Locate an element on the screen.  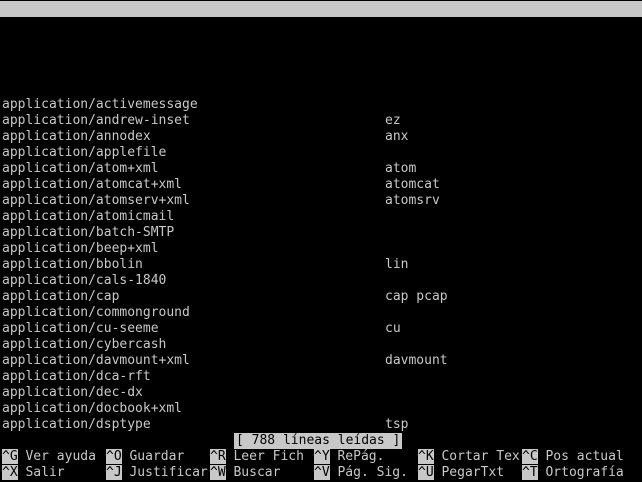
mime-extensions: anx is located at coordinates (397, 136).